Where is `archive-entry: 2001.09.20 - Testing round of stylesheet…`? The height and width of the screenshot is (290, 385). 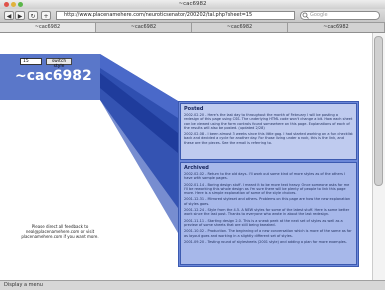 archive-entry: 2001.09.20 - Testing round of stylesheet… is located at coordinates (265, 241).